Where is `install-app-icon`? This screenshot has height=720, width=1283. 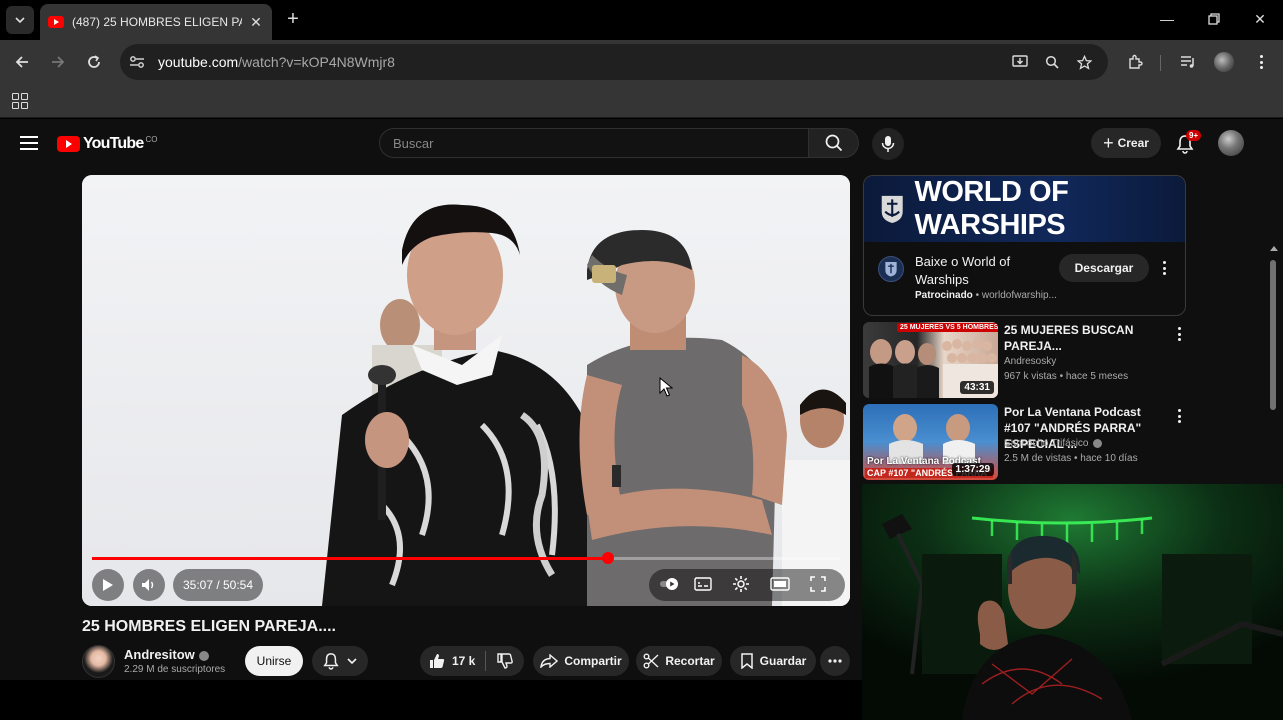
install-app-icon is located at coordinates (1020, 62).